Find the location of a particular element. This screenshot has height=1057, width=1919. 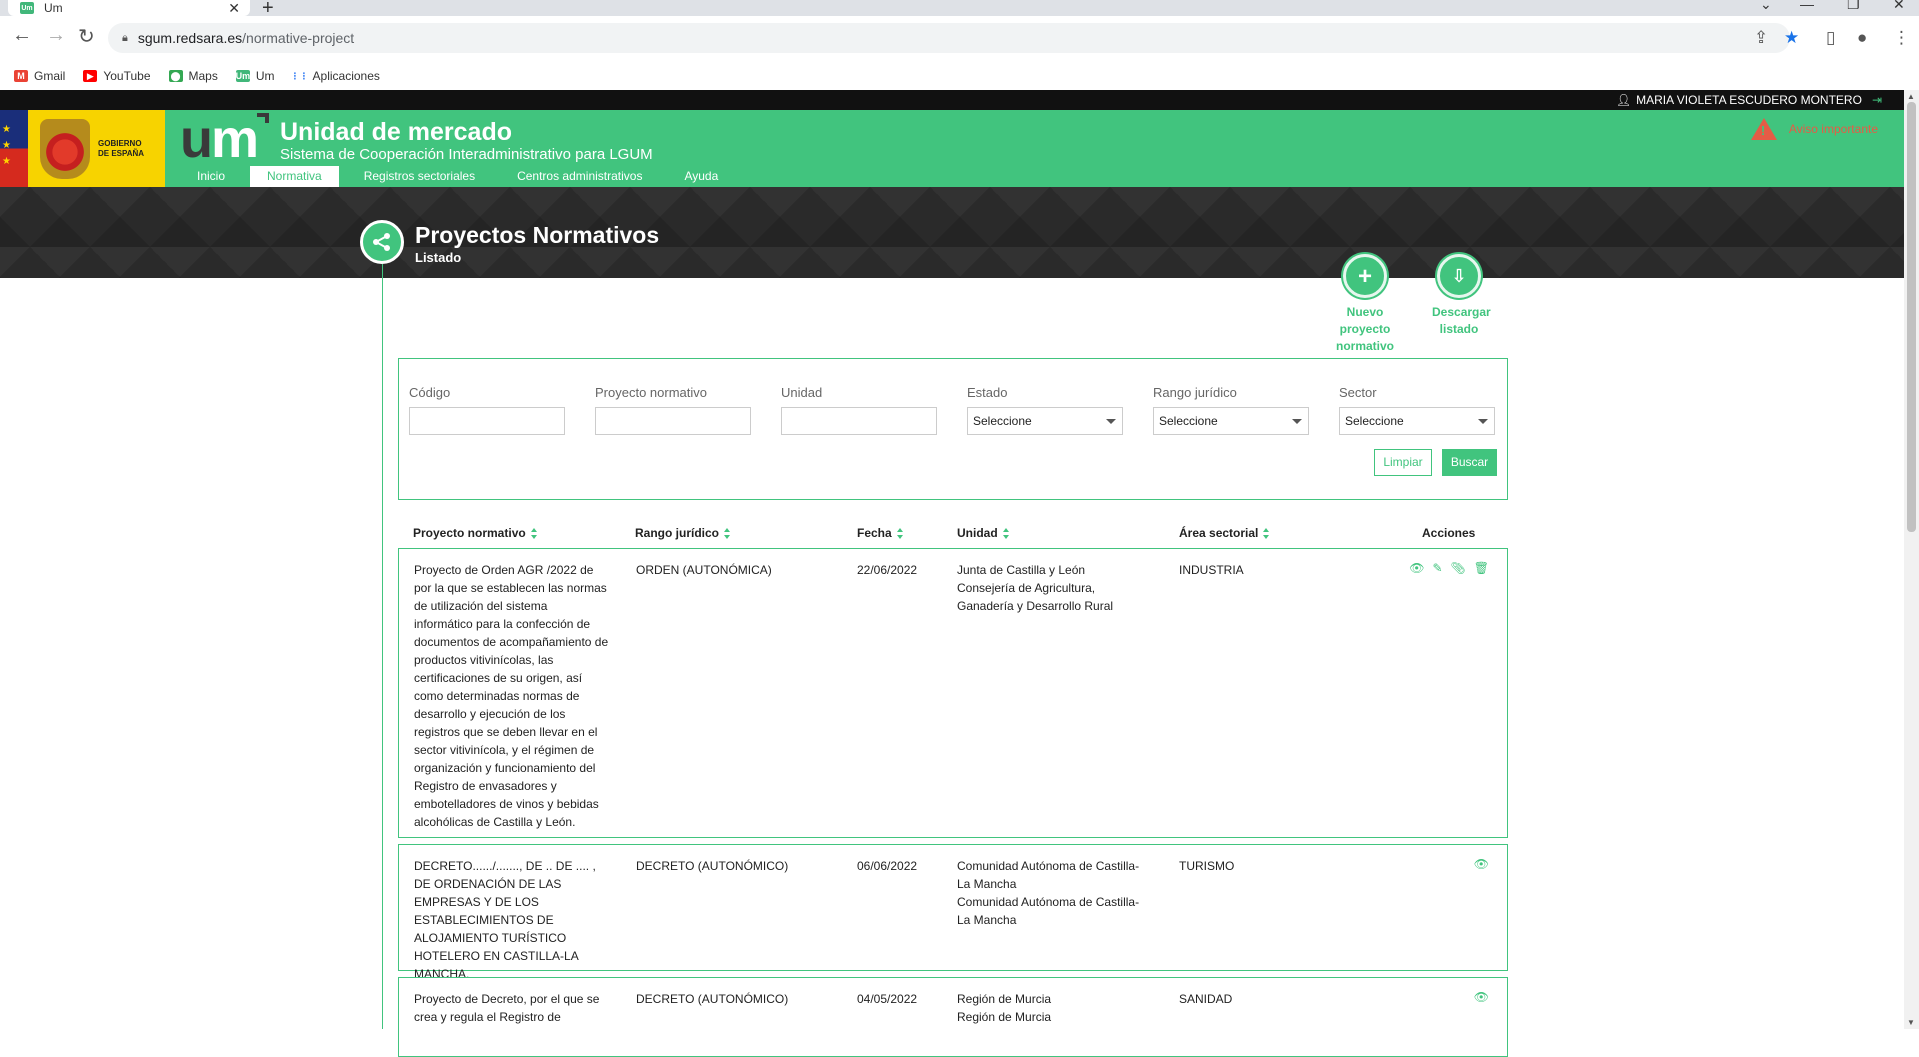

maps-icon: ⬤ is located at coordinates (175, 76).